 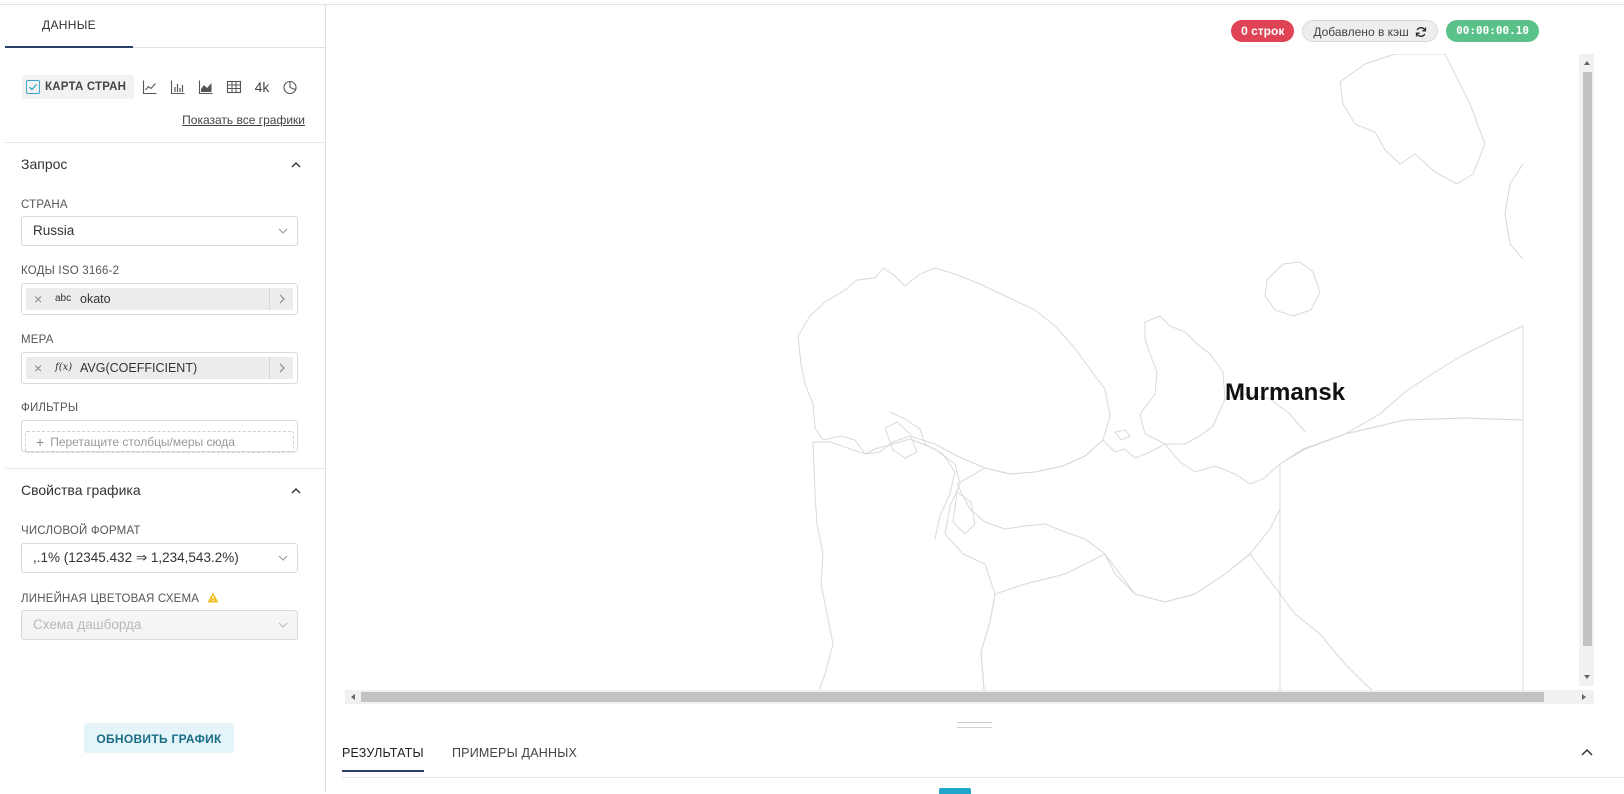 I want to click on function-icon: f(x), so click(x=64, y=367).